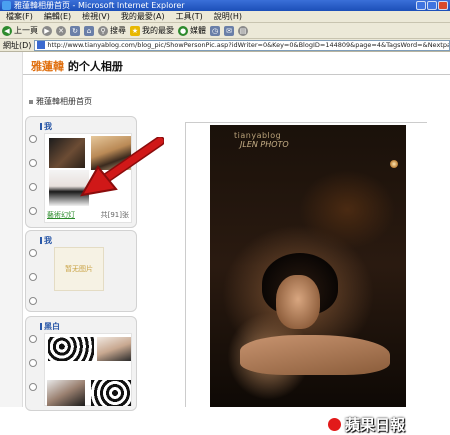 This screenshot has width=450, height=435. What do you see at coordinates (225, 5) in the screenshot?
I see `window-title-bar: 雅蓮韓相册首页 - Microsoft Internet Explorer` at bounding box center [225, 5].